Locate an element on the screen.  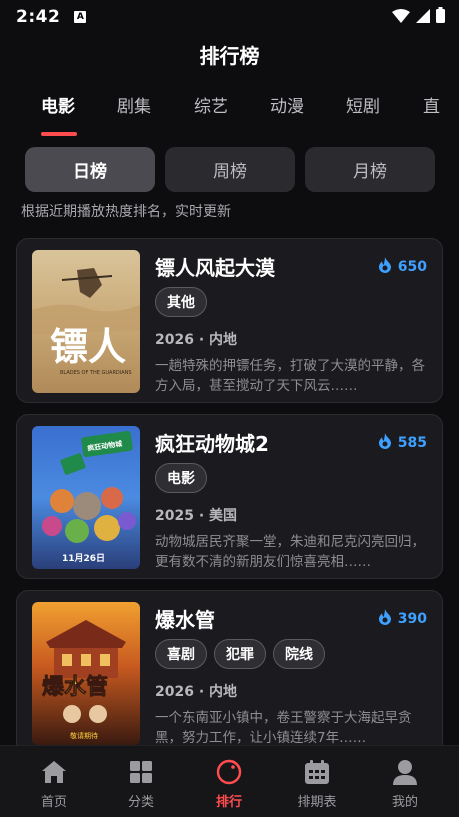
svg-text: 爆水管 is located at coordinates (75, 687).